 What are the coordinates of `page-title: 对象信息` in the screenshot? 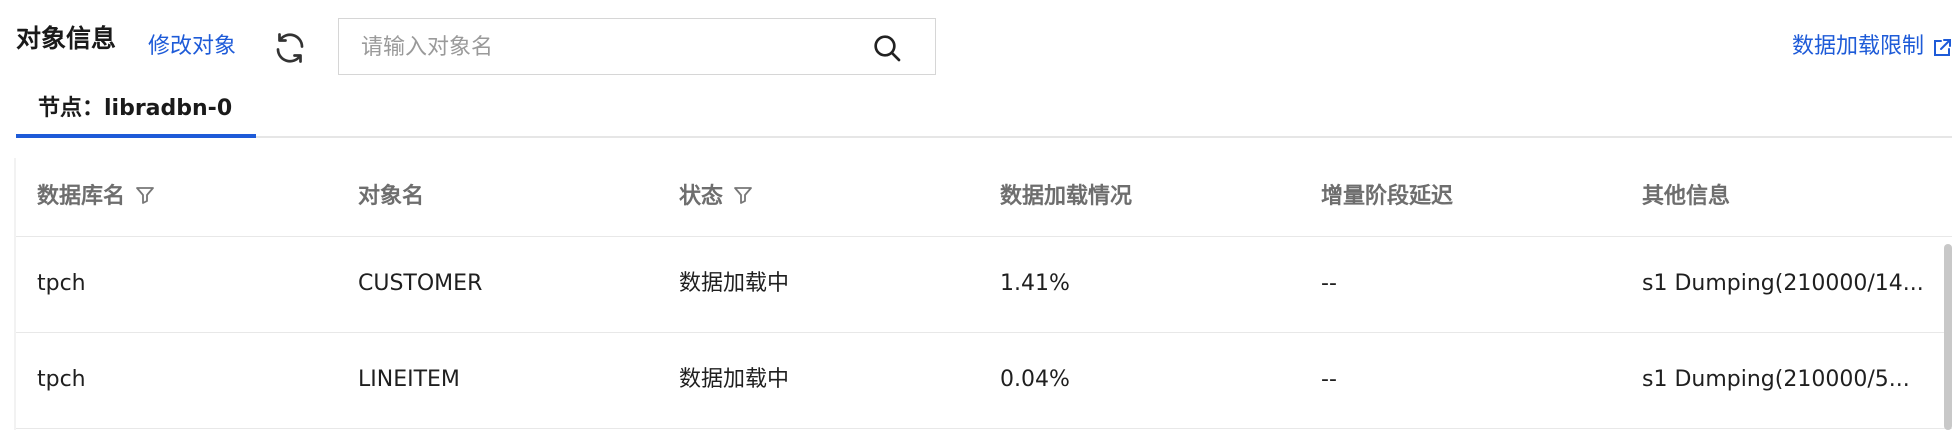 It's located at (66, 38).